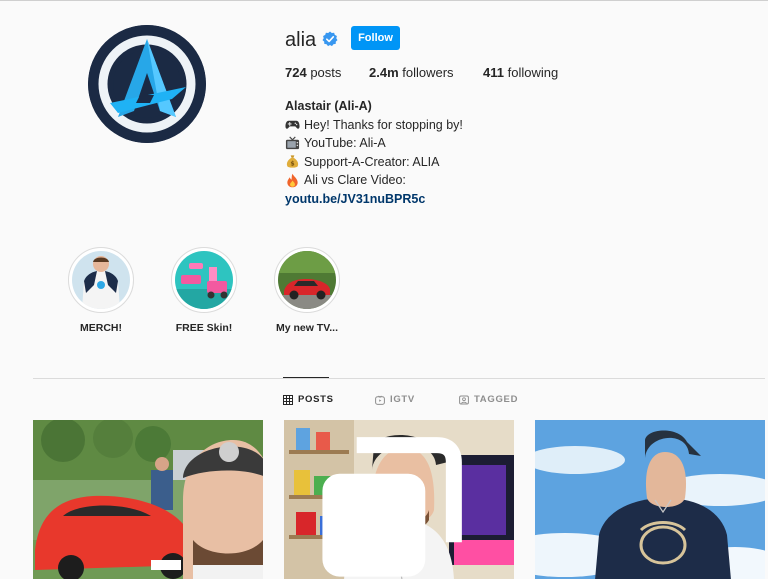 The image size is (768, 579). I want to click on carousel-multiple-icon, so click(392, 507).